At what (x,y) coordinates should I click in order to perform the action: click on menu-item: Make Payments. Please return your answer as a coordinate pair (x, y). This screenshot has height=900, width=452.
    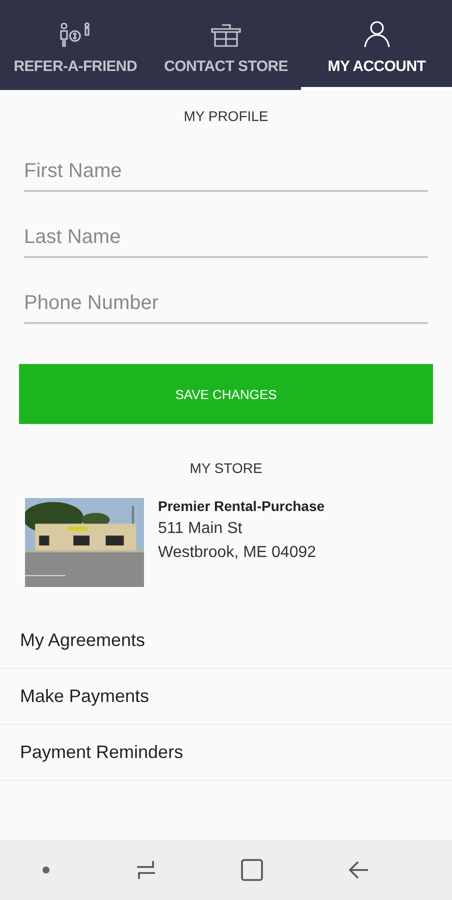
    Looking at the image, I should click on (226, 697).